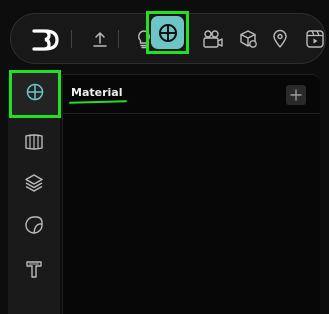 This screenshot has height=314, width=329. What do you see at coordinates (97, 92) in the screenshot?
I see `panel-title: Material` at bounding box center [97, 92].